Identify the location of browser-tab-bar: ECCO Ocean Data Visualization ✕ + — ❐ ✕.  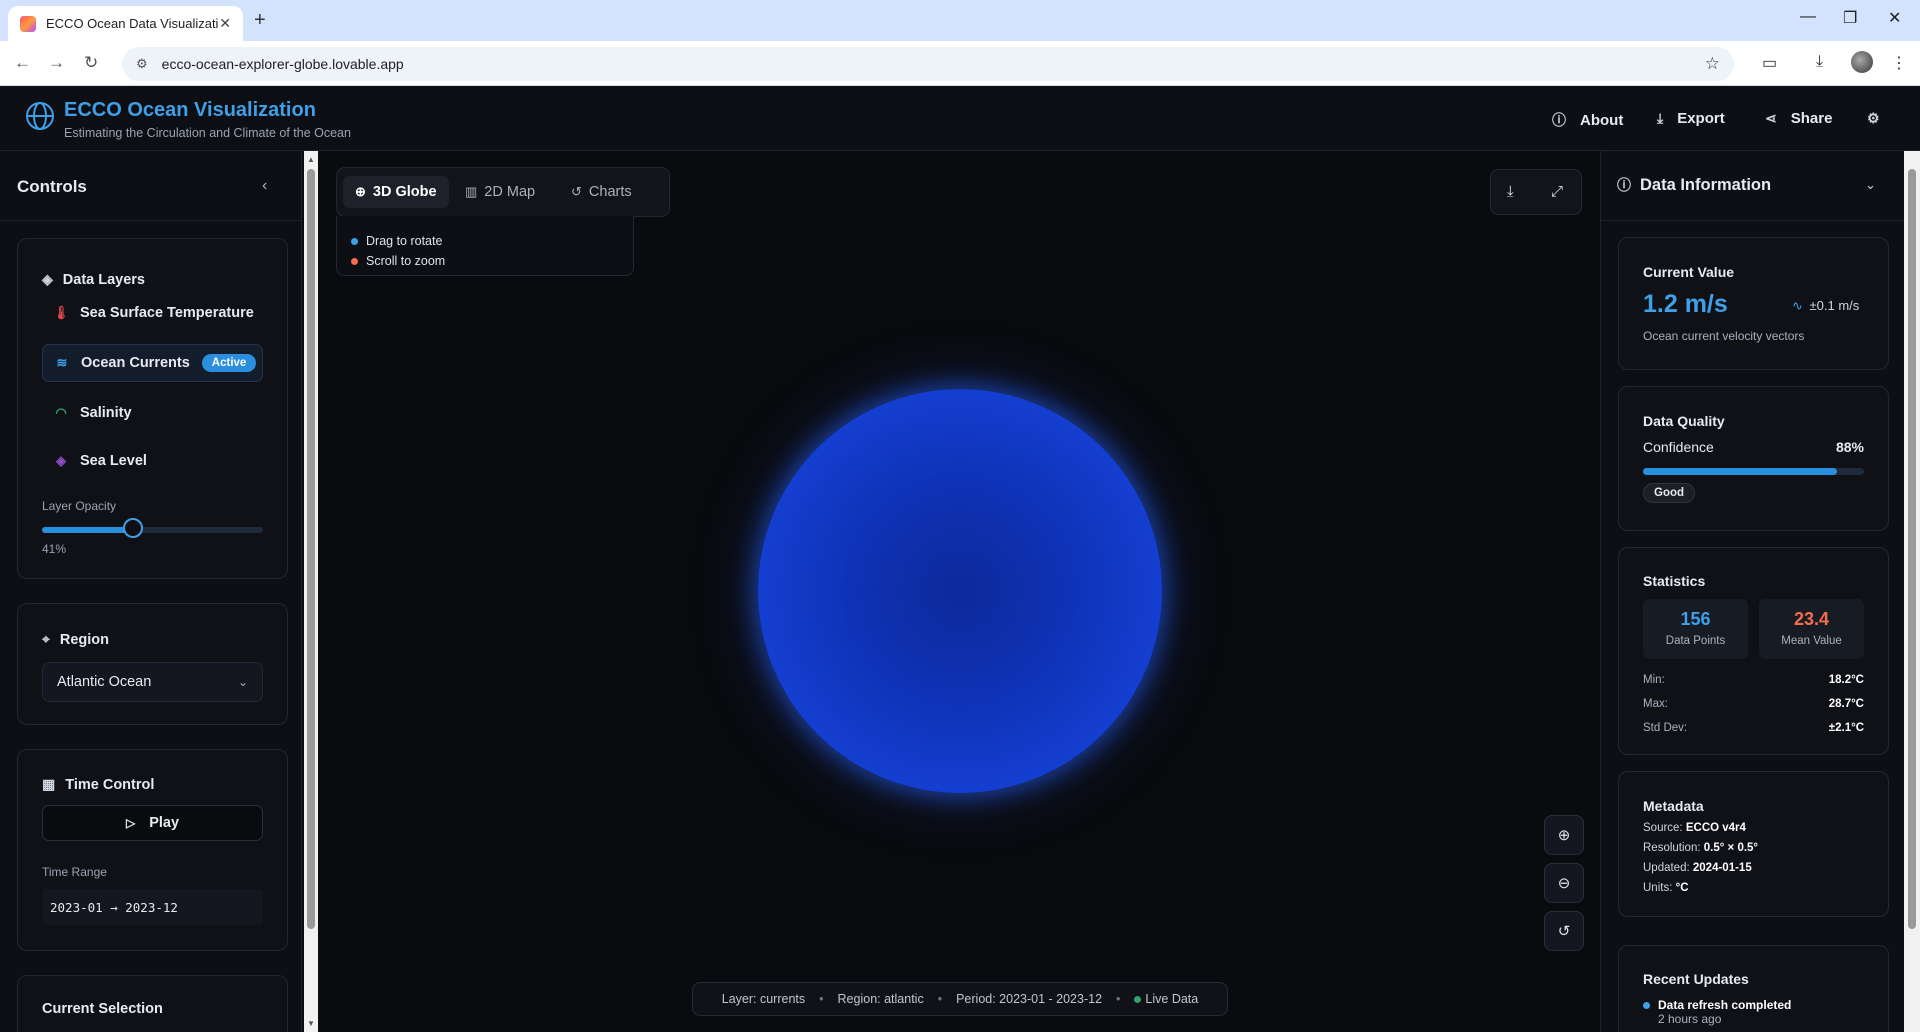
(960, 20).